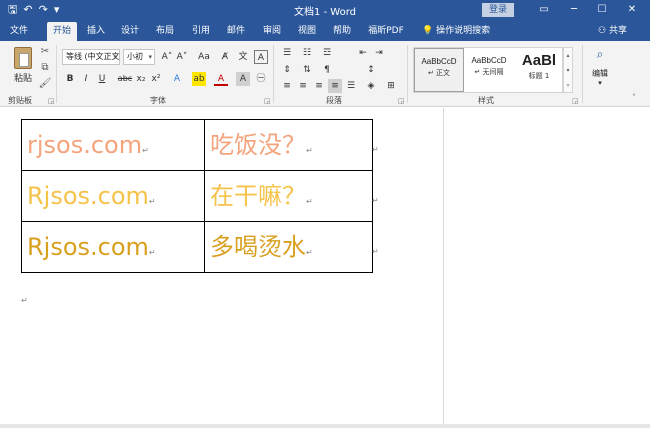 The height and width of the screenshot is (428, 650). What do you see at coordinates (182, 57) in the screenshot?
I see `shrink-font-icon: A˅` at bounding box center [182, 57].